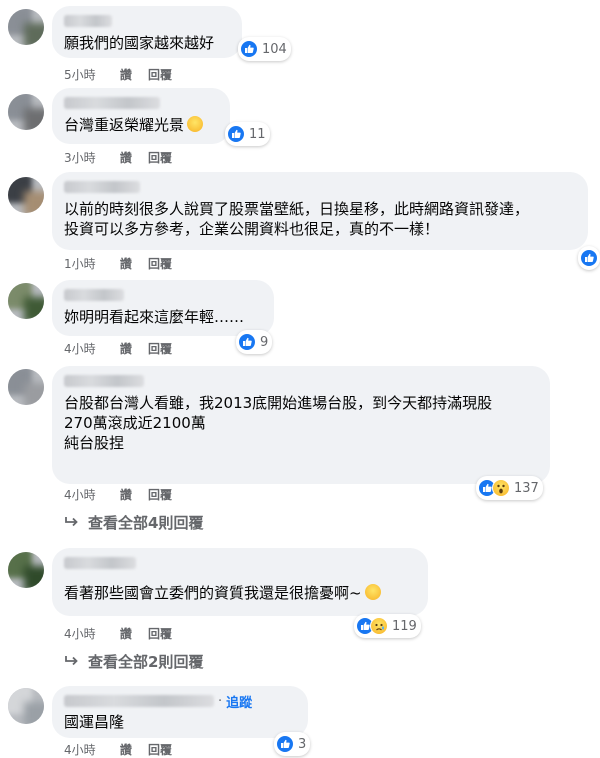  Describe the element at coordinates (501, 488) in the screenshot. I see `wow-icon` at that location.